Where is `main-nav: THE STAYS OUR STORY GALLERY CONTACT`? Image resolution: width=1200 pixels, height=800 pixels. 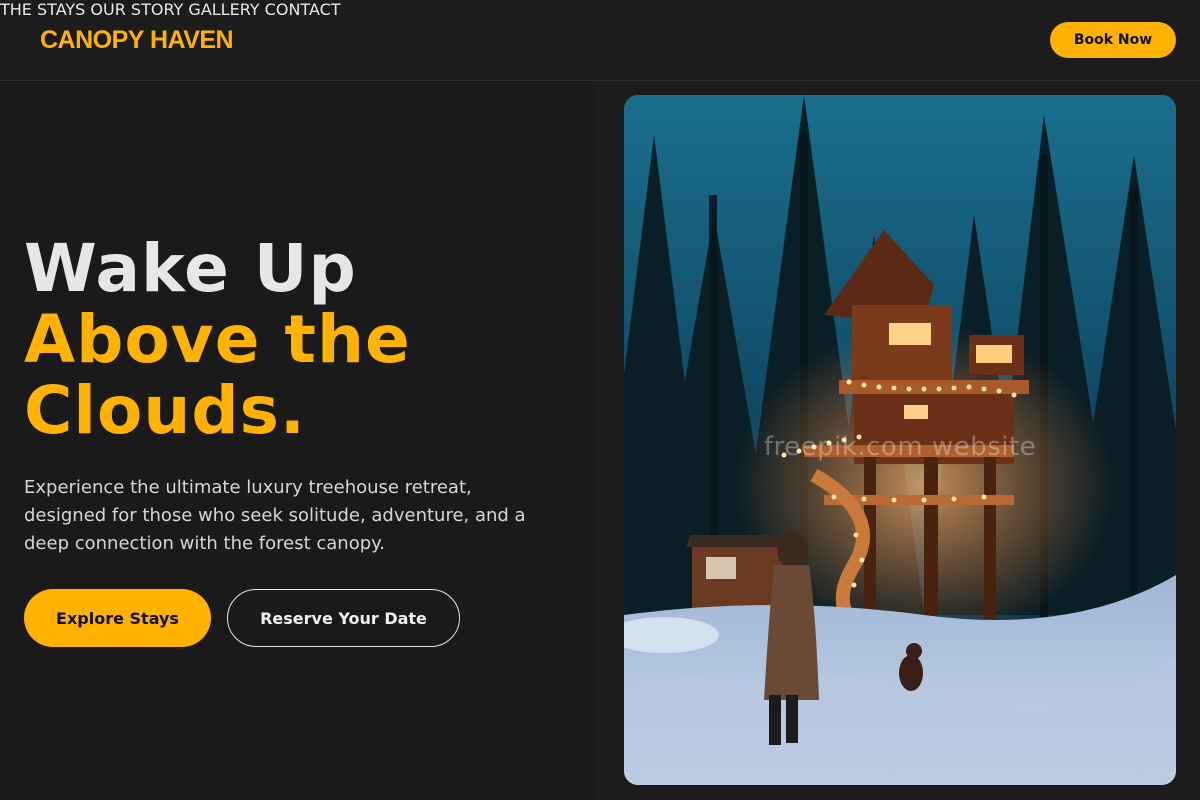 main-nav: THE STAYS OUR STORY GALLERY CONTACT is located at coordinates (600, 9).